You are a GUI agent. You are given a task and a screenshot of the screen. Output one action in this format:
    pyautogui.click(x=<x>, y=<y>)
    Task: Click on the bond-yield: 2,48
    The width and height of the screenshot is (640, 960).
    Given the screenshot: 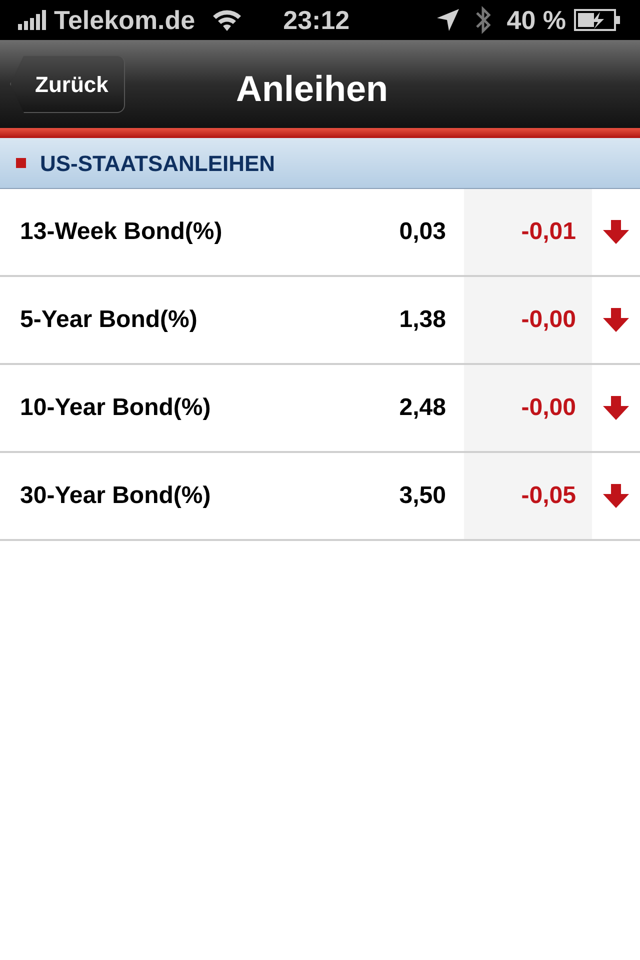 What is the action you would take?
    pyautogui.click(x=422, y=408)
    